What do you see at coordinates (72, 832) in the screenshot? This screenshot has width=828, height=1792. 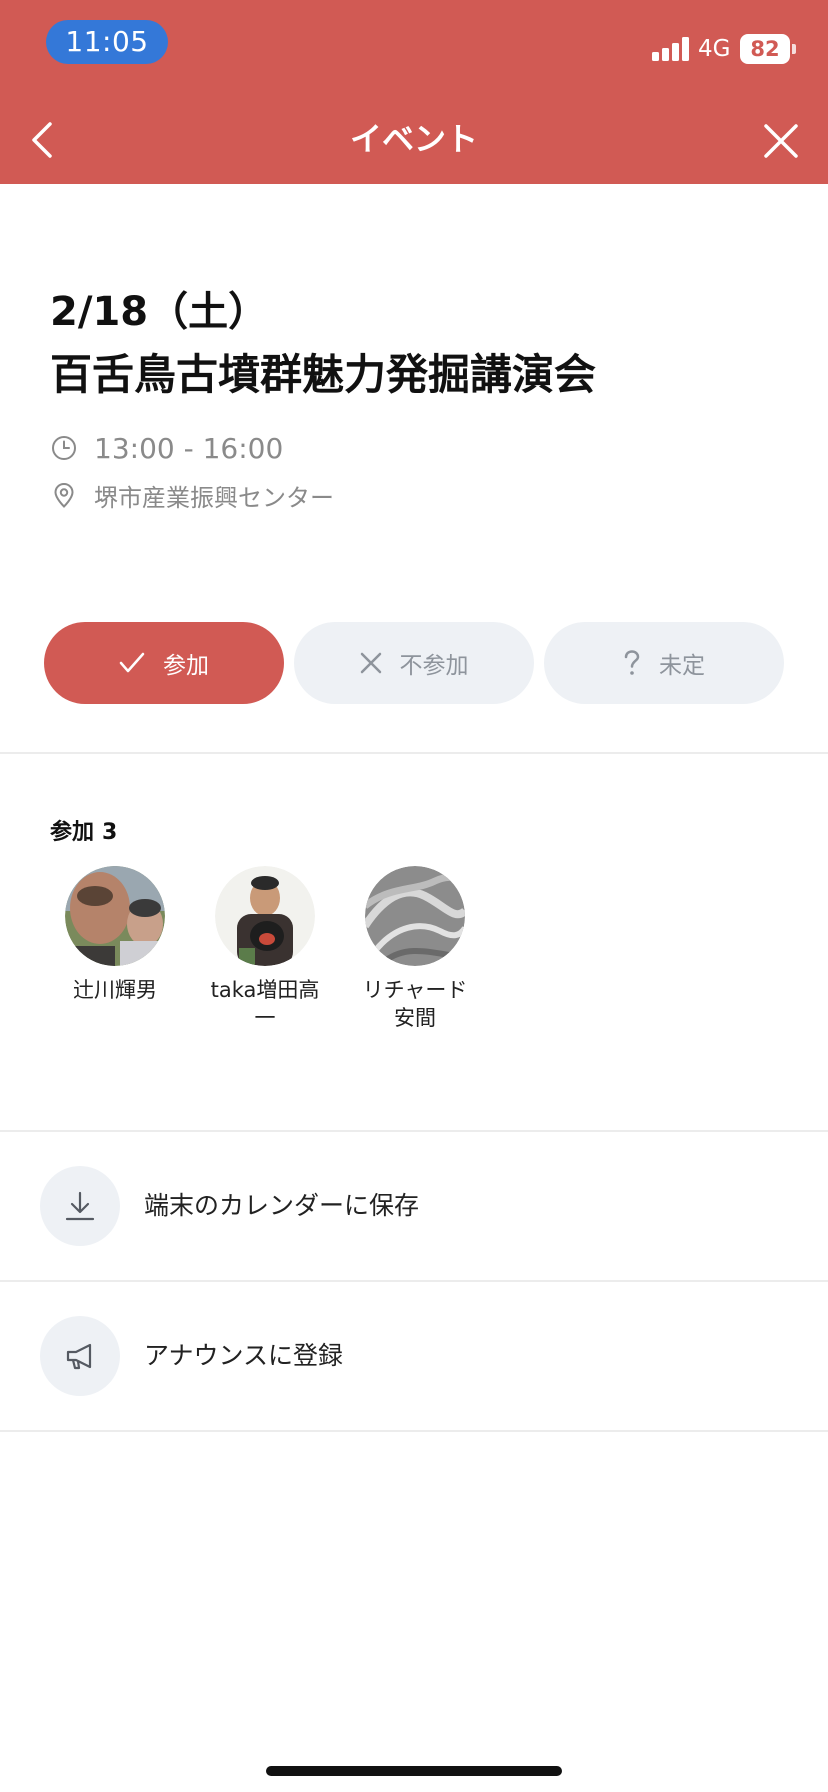 I see `participants-label: 参加` at bounding box center [72, 832].